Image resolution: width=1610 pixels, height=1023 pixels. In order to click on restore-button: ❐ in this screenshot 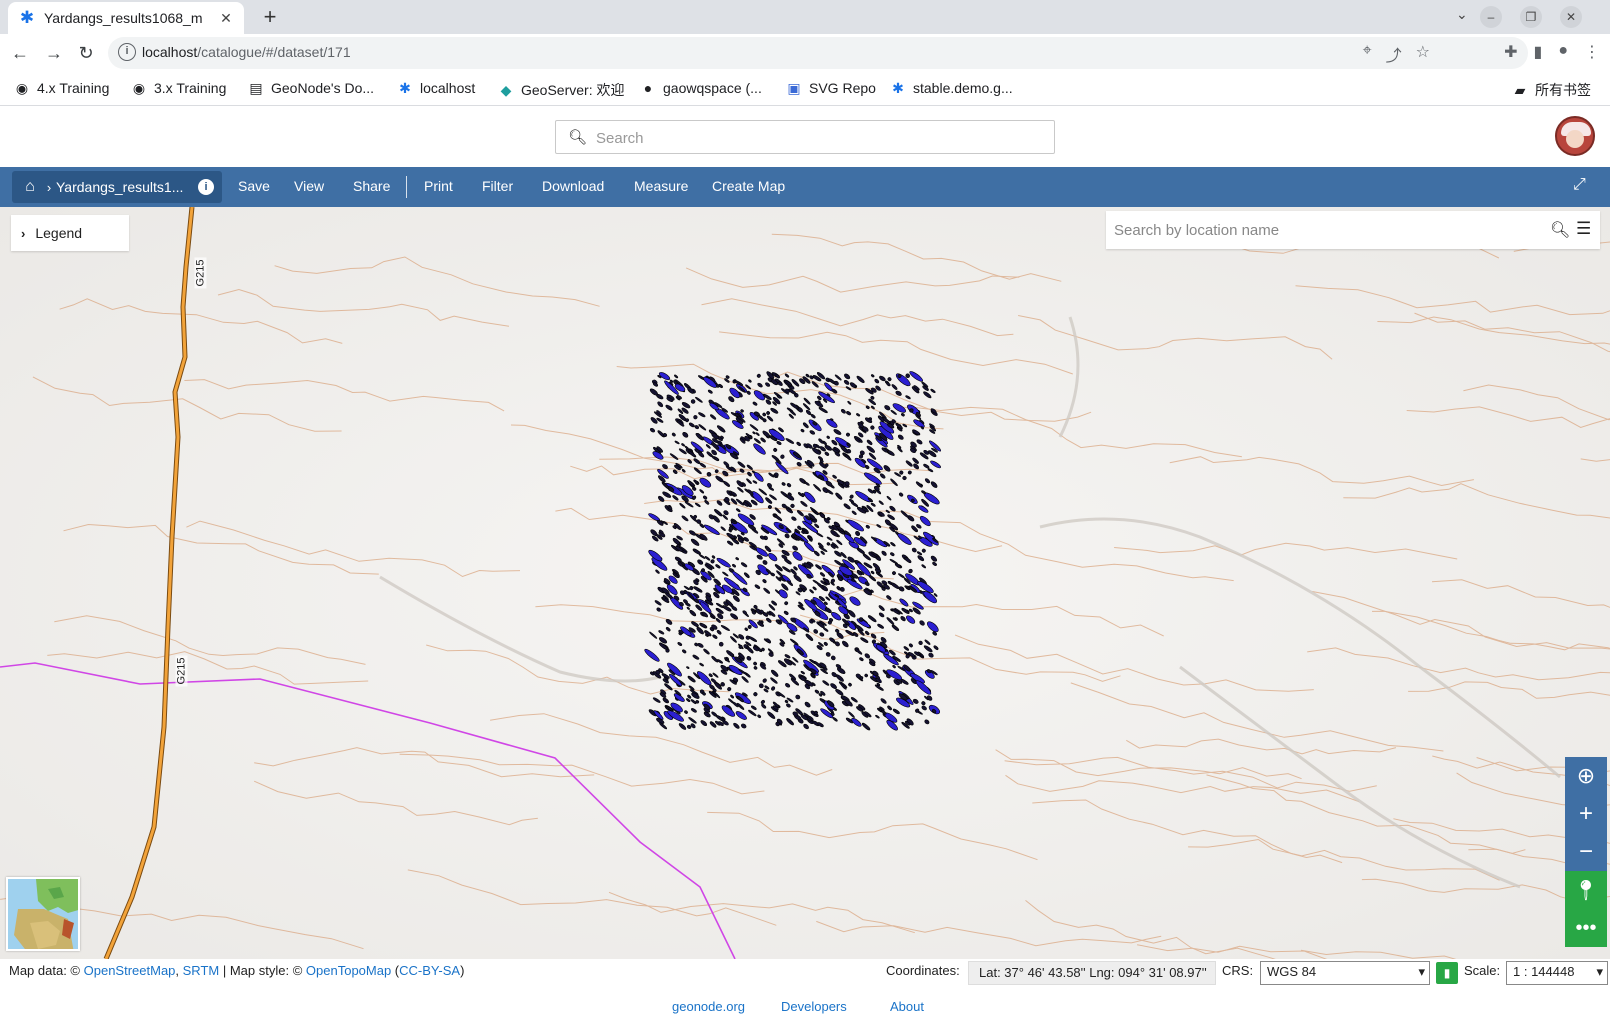, I will do `click(1531, 17)`.